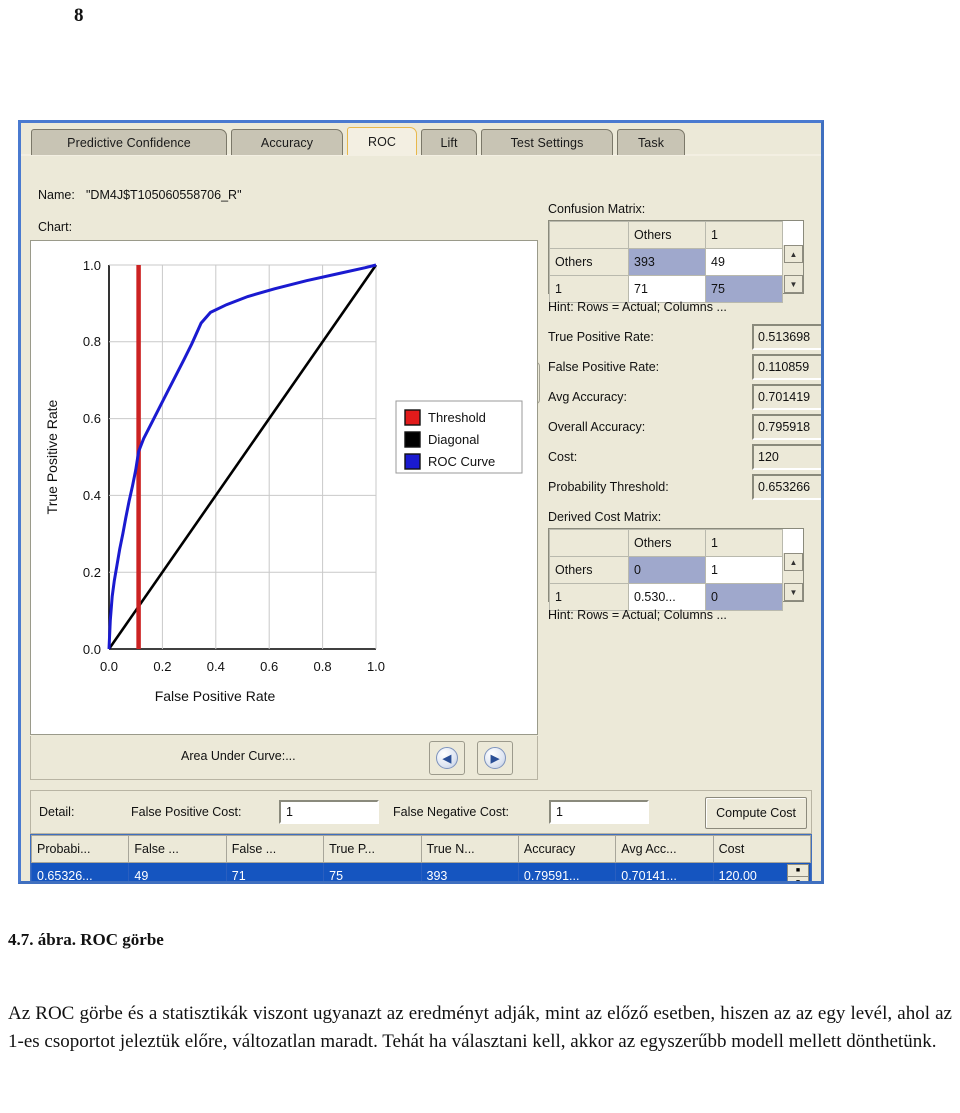  Describe the element at coordinates (684, 369) in the screenshot. I see `stat-row: False Positive Rate: 0.110859` at that location.